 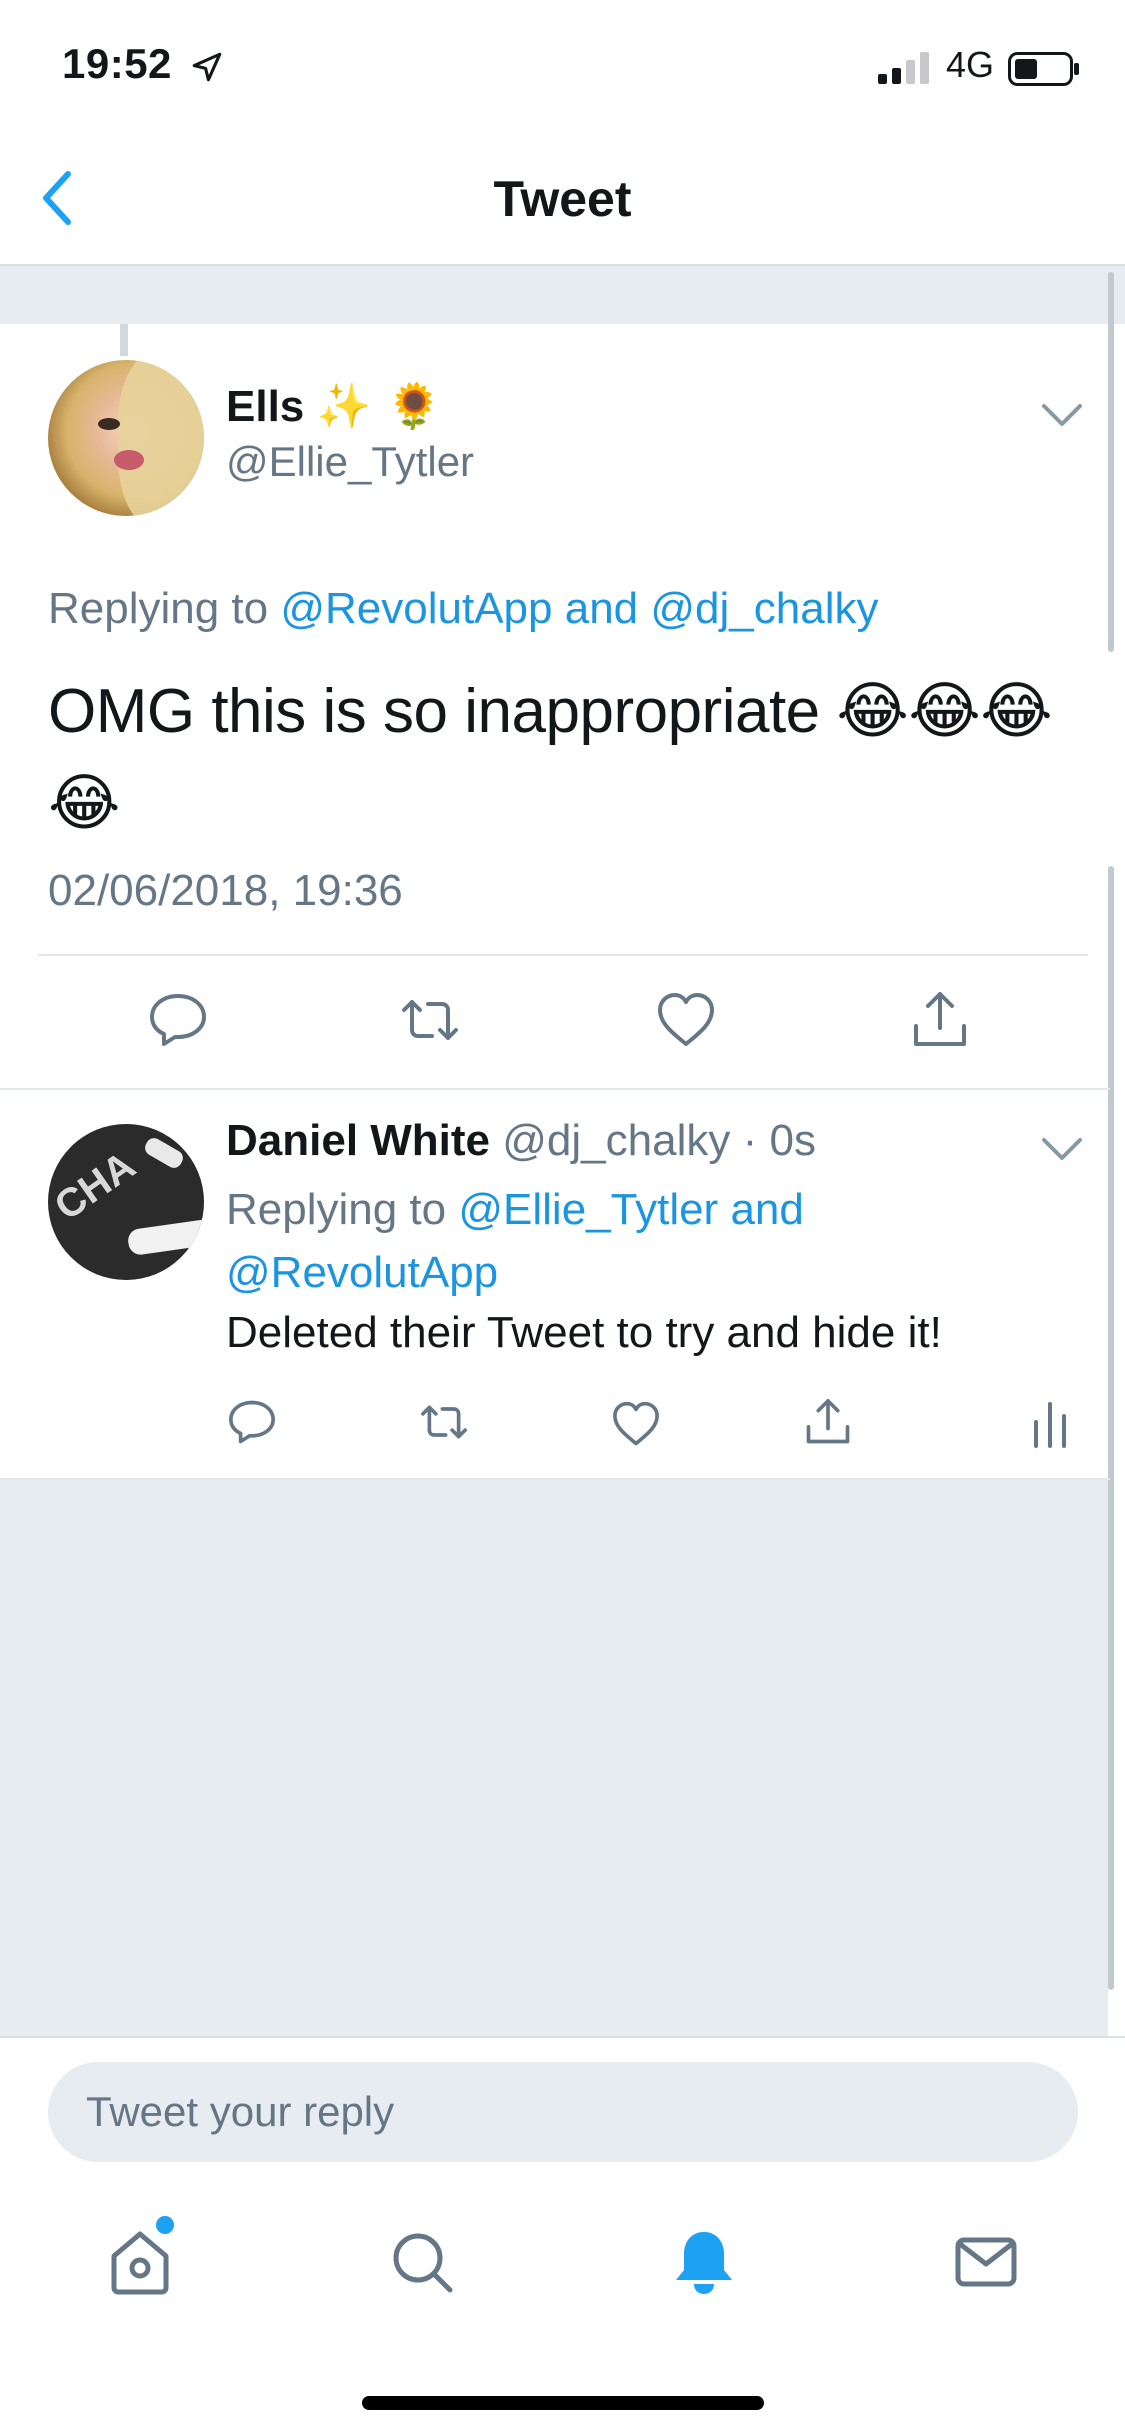 What do you see at coordinates (207, 67) in the screenshot?
I see `location-arrow-icon` at bounding box center [207, 67].